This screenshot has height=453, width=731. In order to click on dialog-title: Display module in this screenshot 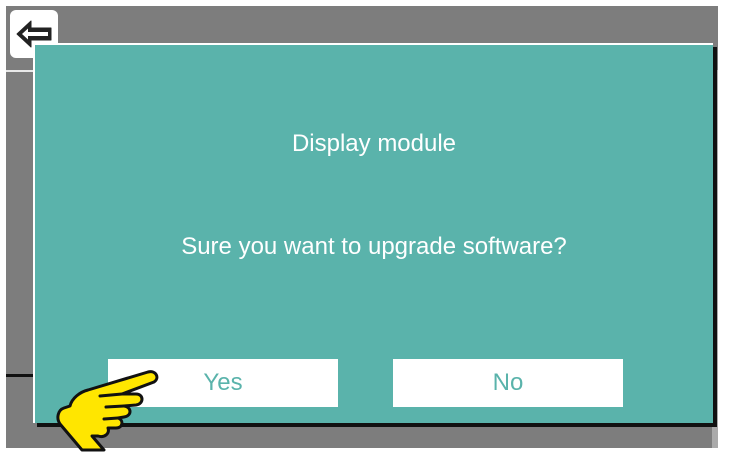, I will do `click(374, 143)`.